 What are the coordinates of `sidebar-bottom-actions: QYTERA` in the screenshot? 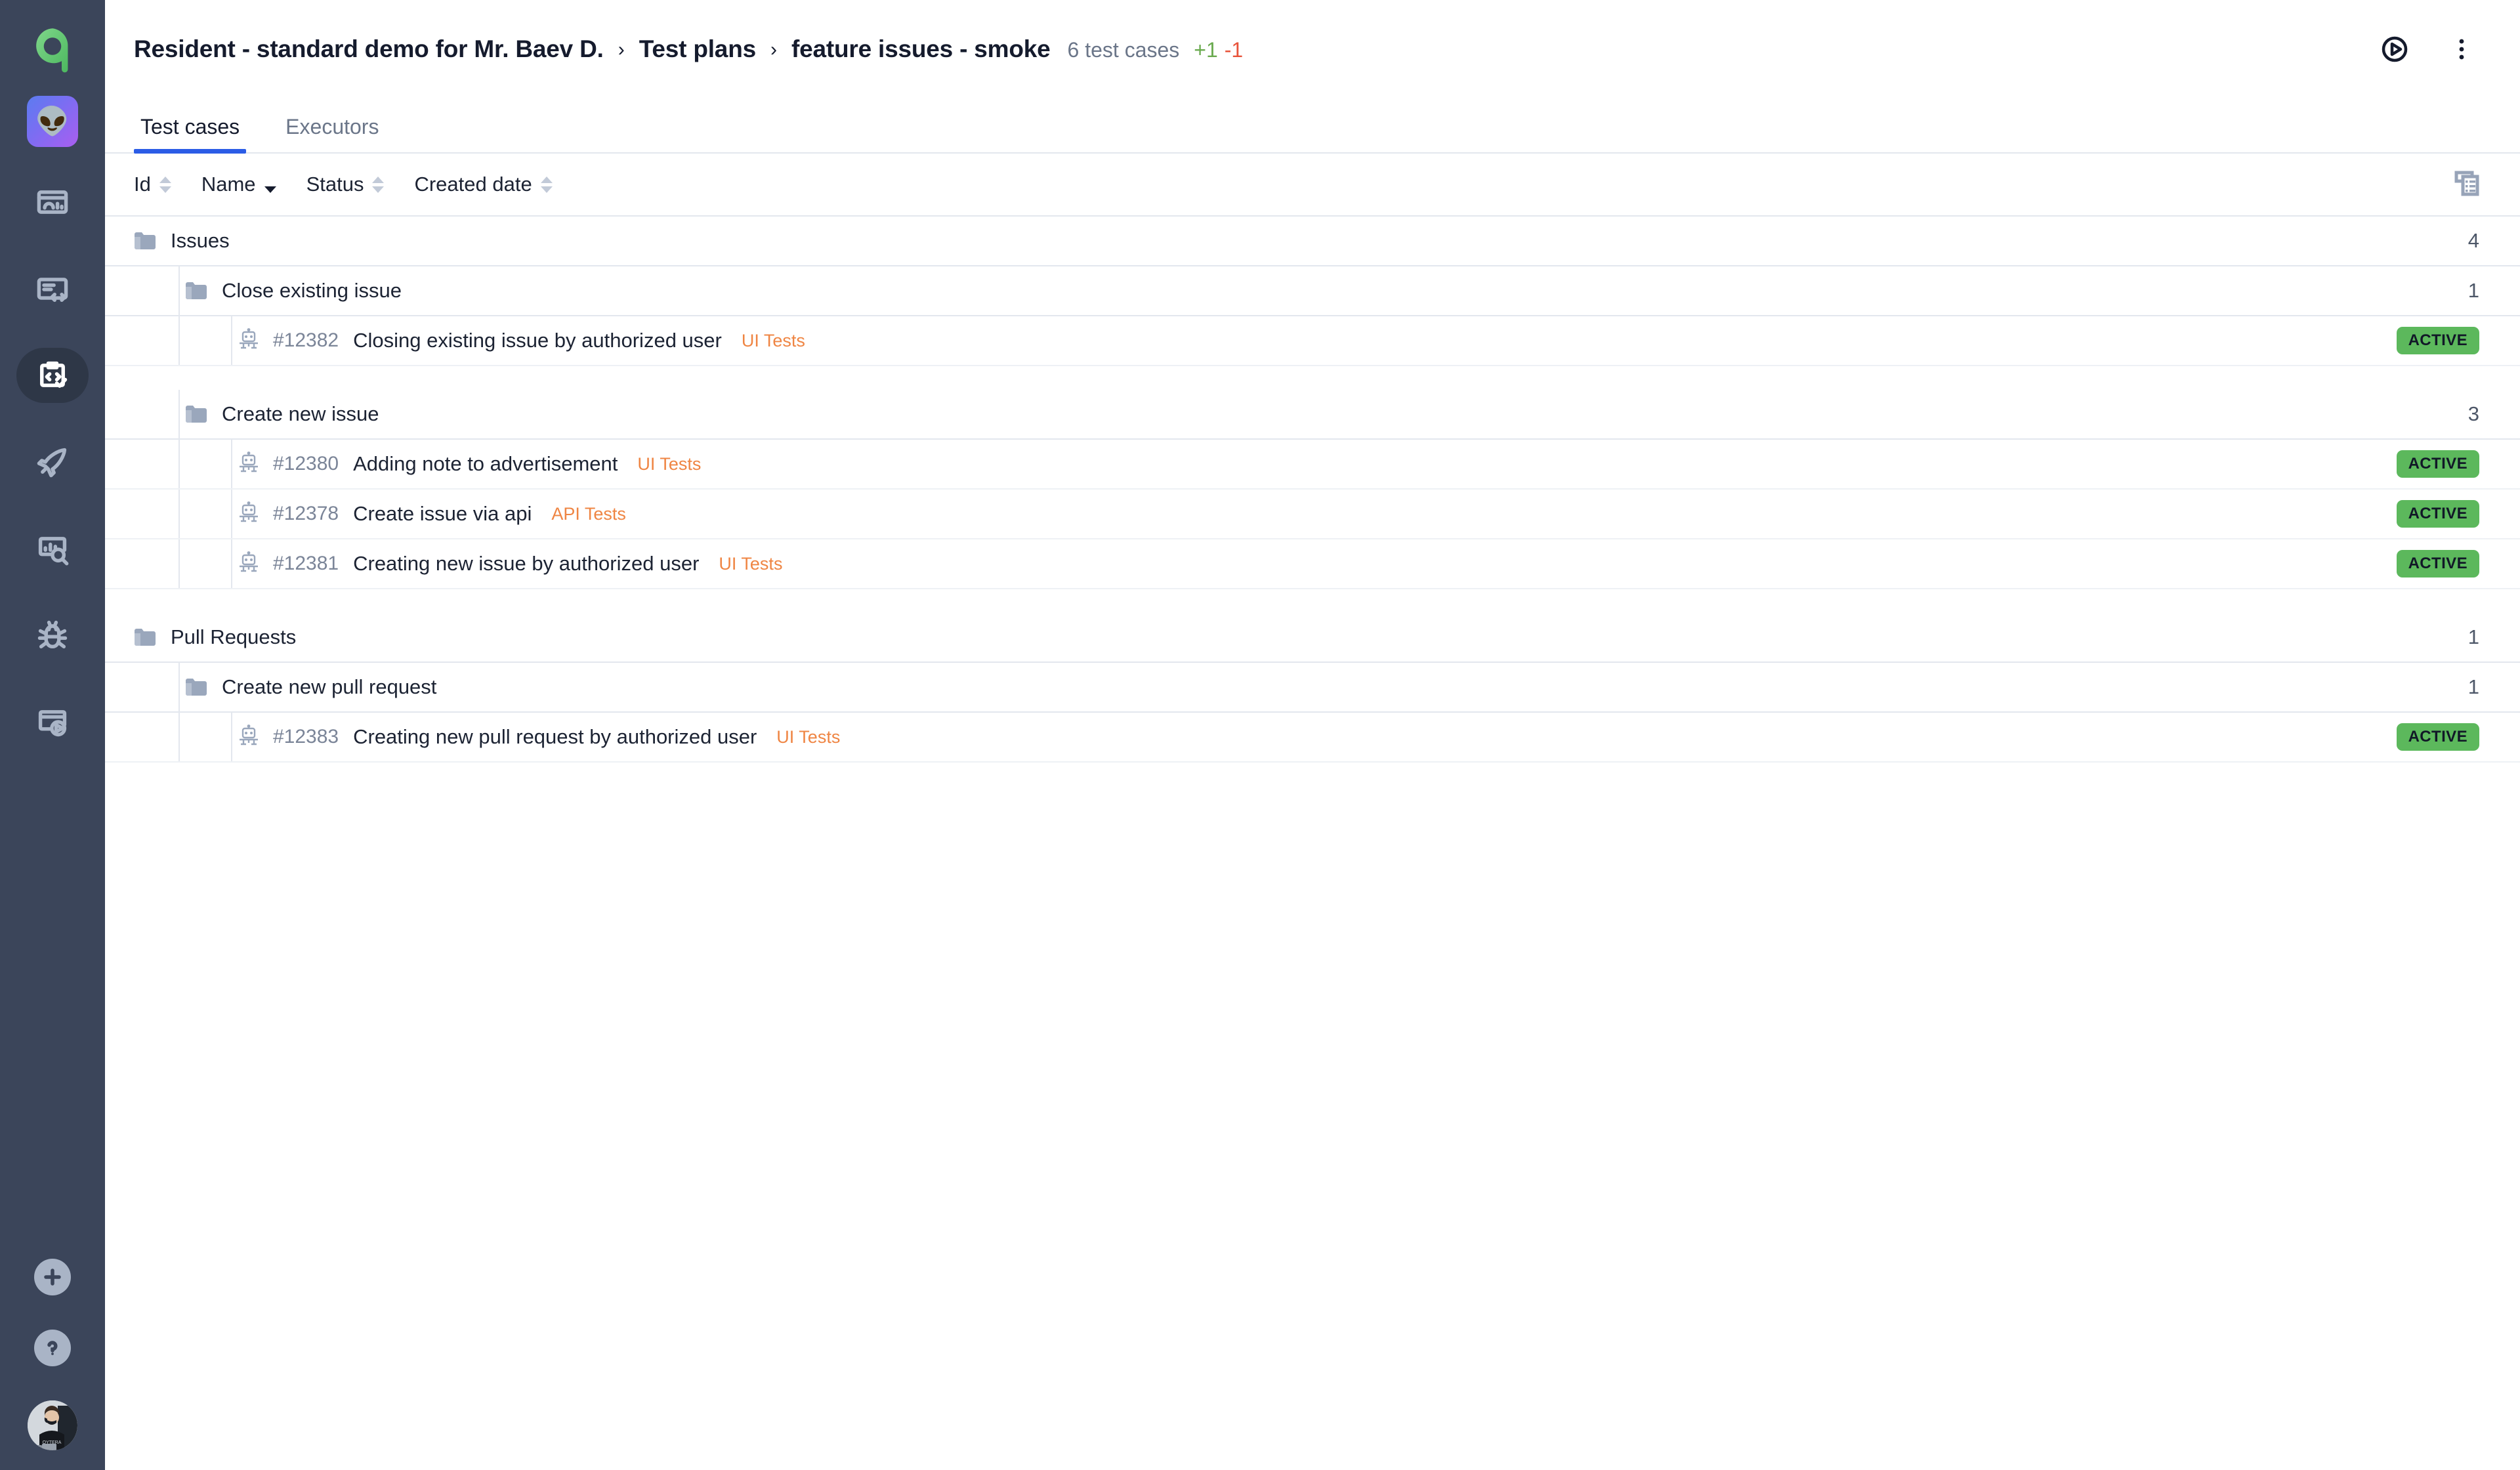 It's located at (52, 1354).